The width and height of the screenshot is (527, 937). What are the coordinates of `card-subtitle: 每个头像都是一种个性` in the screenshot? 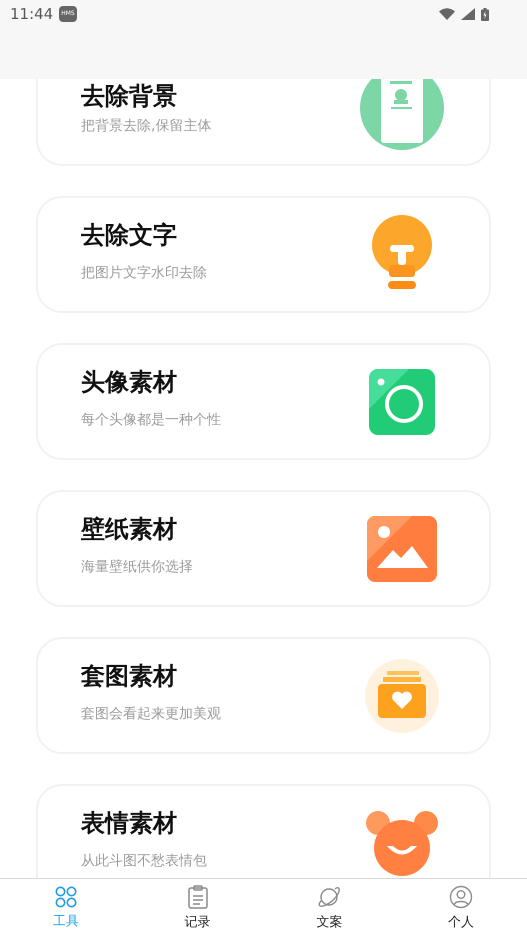 It's located at (151, 419).